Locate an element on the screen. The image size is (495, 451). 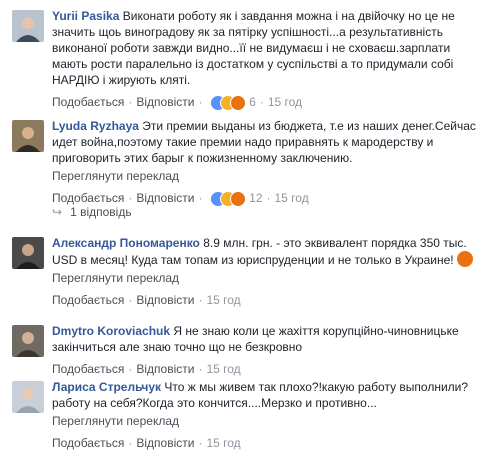
author-name: Lyuda Ryzhaya is located at coordinates (95, 126).